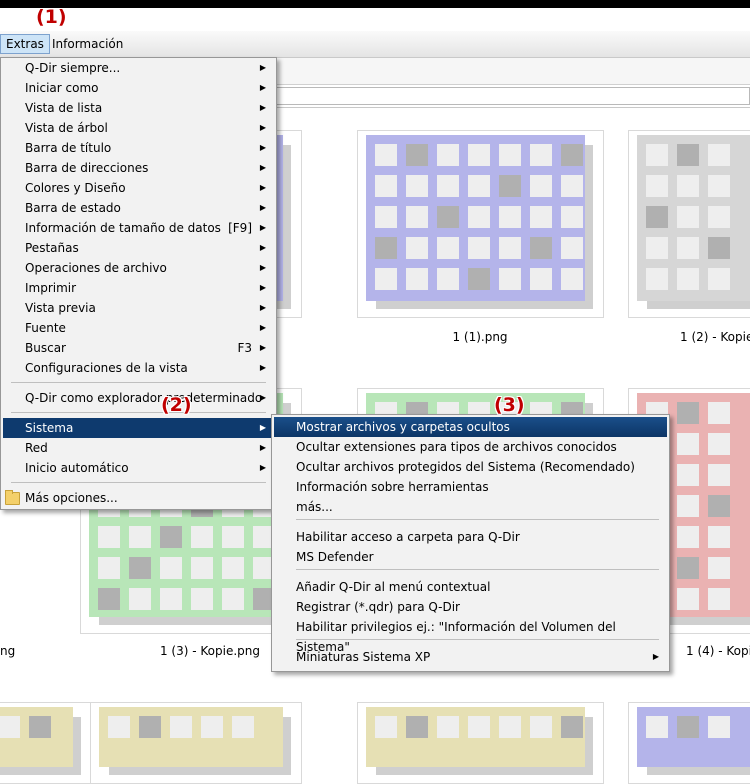 The height and width of the screenshot is (784, 750). Describe the element at coordinates (138, 128) in the screenshot. I see `menu-item-vista-de-árbol: Vista de árbol ▶` at that location.